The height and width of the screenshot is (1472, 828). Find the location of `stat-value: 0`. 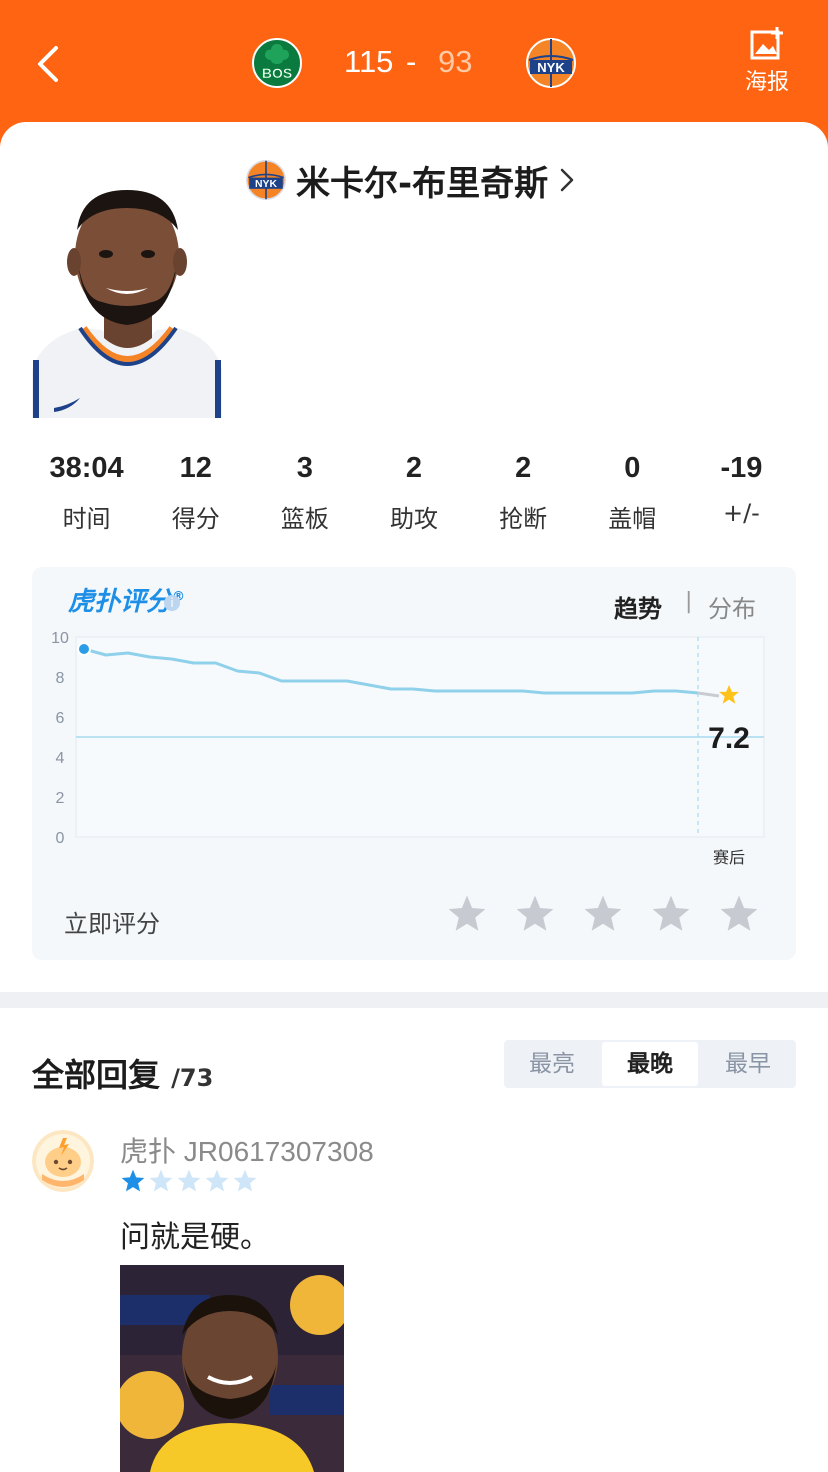

stat-value: 0 is located at coordinates (632, 468).